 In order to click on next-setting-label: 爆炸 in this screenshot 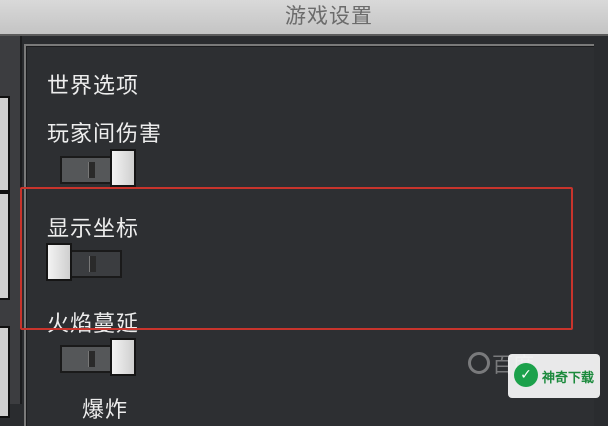, I will do `click(105, 410)`.